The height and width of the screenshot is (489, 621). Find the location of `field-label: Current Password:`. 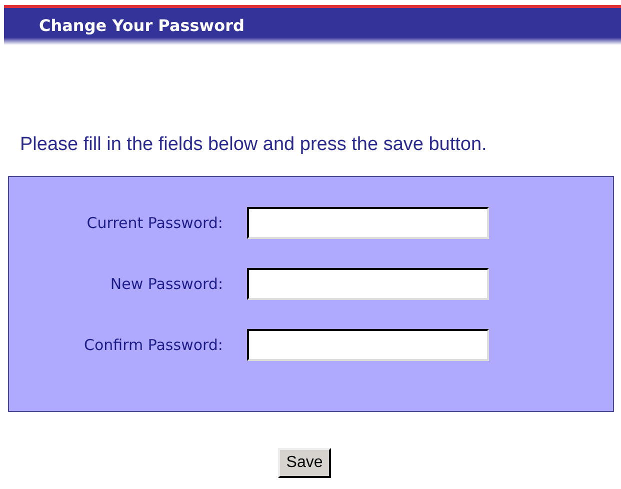

field-label: Current Password: is located at coordinates (154, 223).